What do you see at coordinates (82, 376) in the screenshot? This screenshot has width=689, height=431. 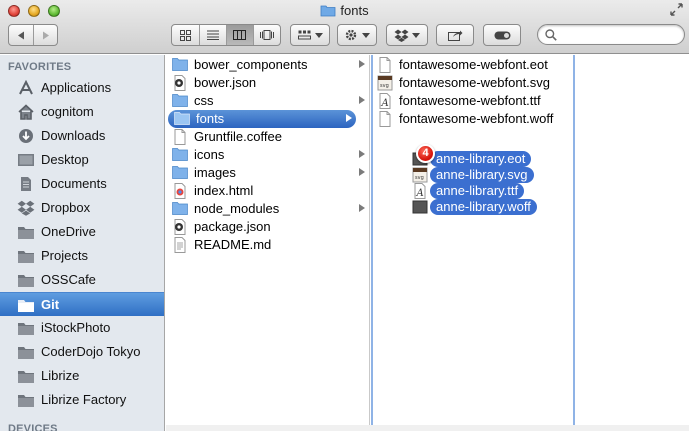 I see `sidebar-item-librize: Librize` at bounding box center [82, 376].